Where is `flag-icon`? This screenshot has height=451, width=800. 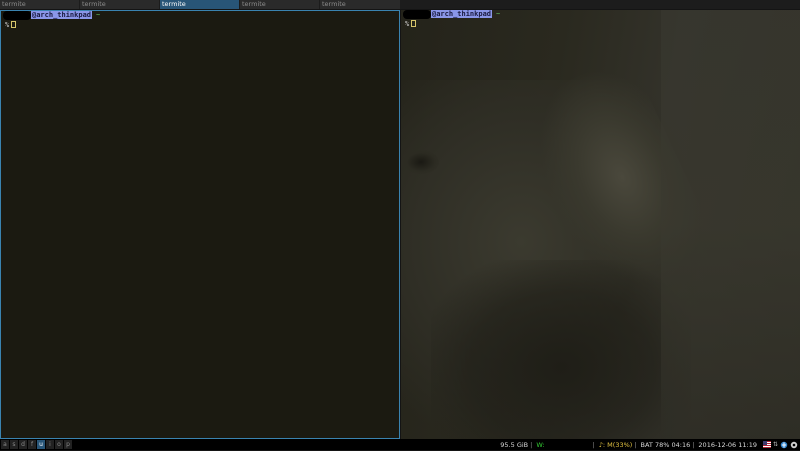
flag-icon is located at coordinates (767, 444).